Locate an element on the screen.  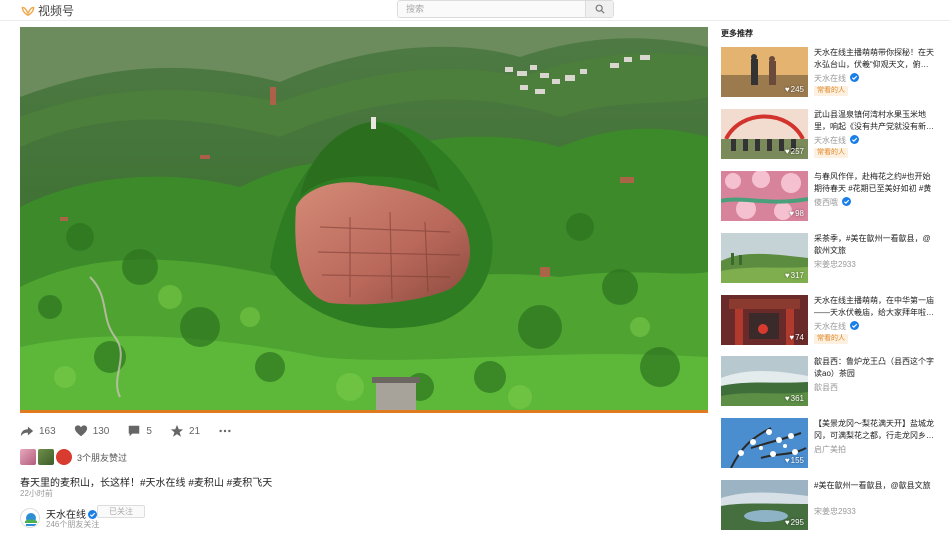
search-icon is located at coordinates (600, 9).